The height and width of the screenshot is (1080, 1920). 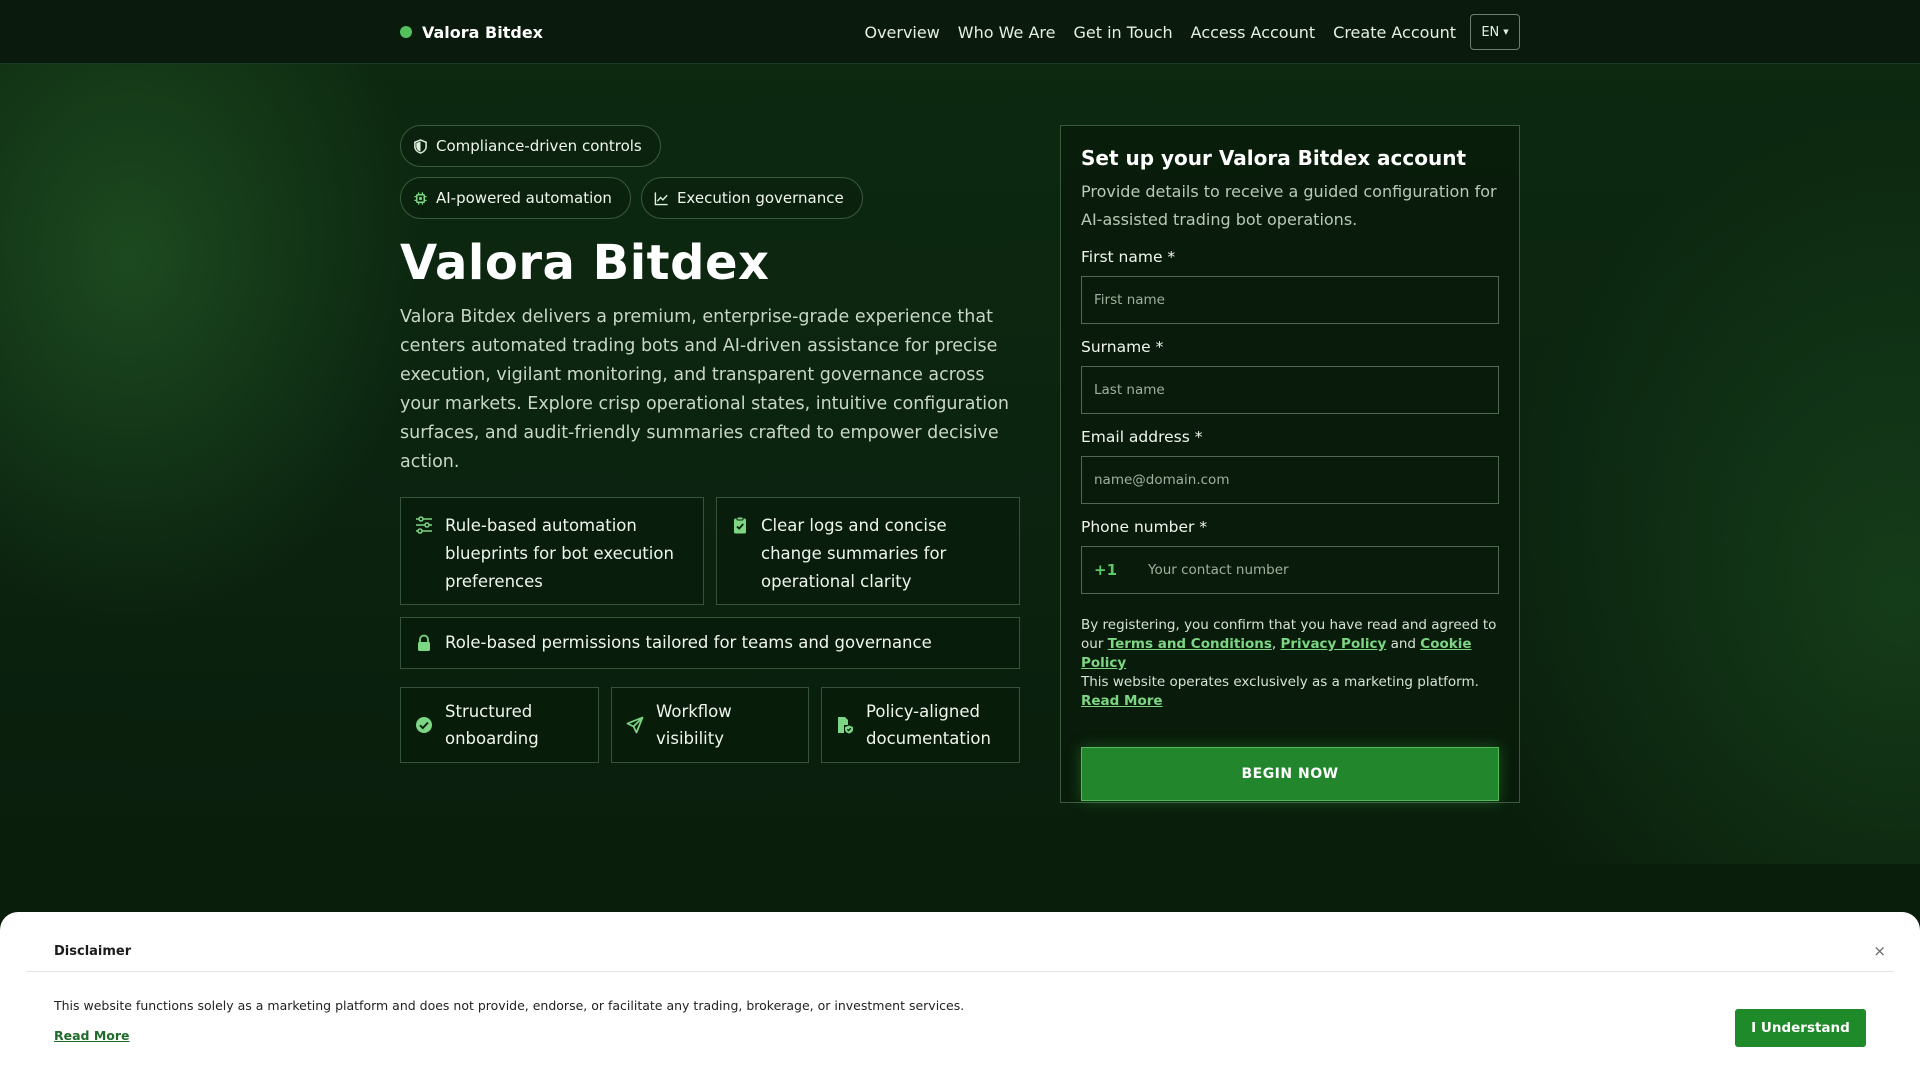 I want to click on email-placeholder: name@domain.com, so click(x=1162, y=480).